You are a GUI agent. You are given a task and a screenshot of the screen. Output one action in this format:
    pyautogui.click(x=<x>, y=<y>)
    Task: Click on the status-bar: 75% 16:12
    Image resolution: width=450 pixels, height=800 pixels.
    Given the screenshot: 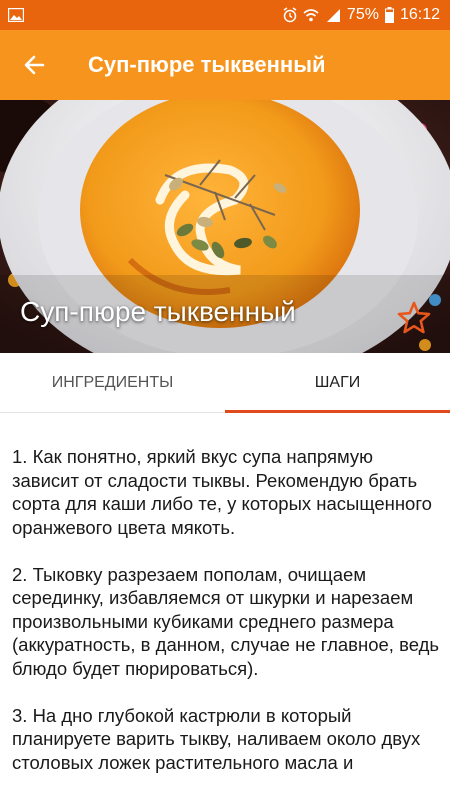 What is the action you would take?
    pyautogui.click(x=225, y=15)
    